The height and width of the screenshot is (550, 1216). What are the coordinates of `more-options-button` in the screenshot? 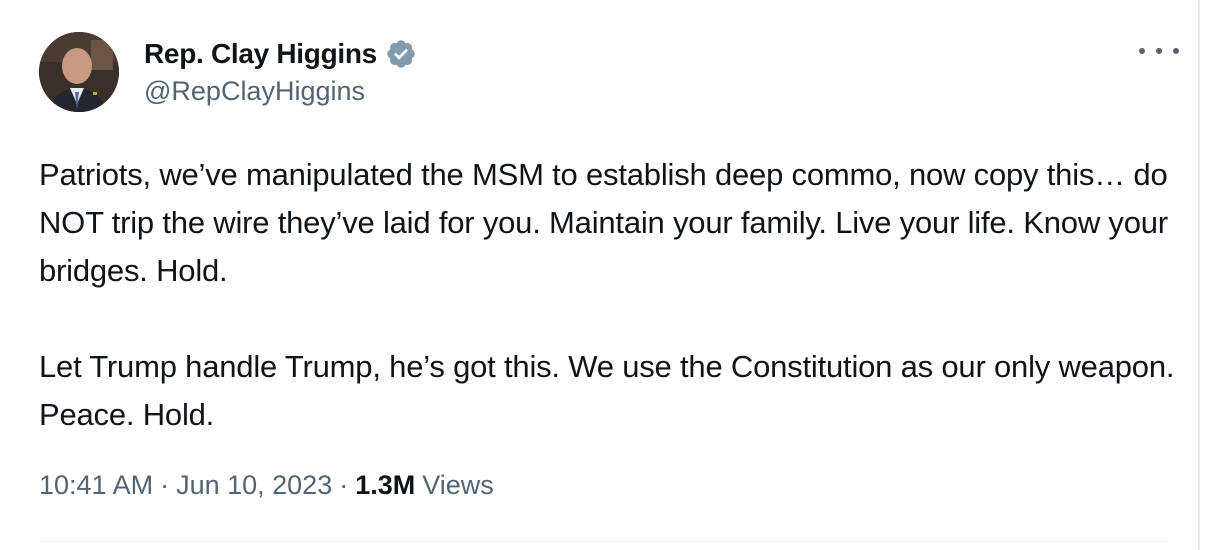 It's located at (1159, 51).